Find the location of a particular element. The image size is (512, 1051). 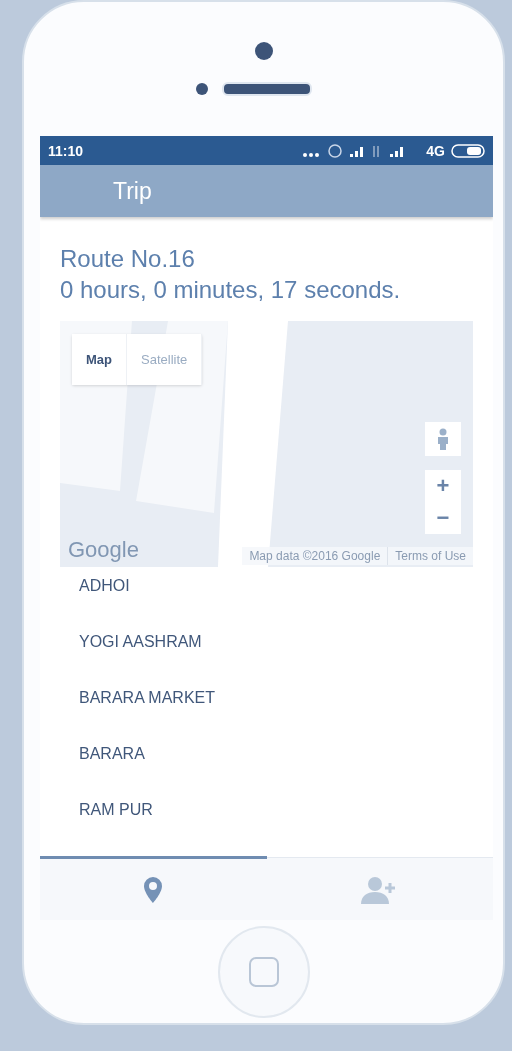

street-view-button is located at coordinates (443, 439).